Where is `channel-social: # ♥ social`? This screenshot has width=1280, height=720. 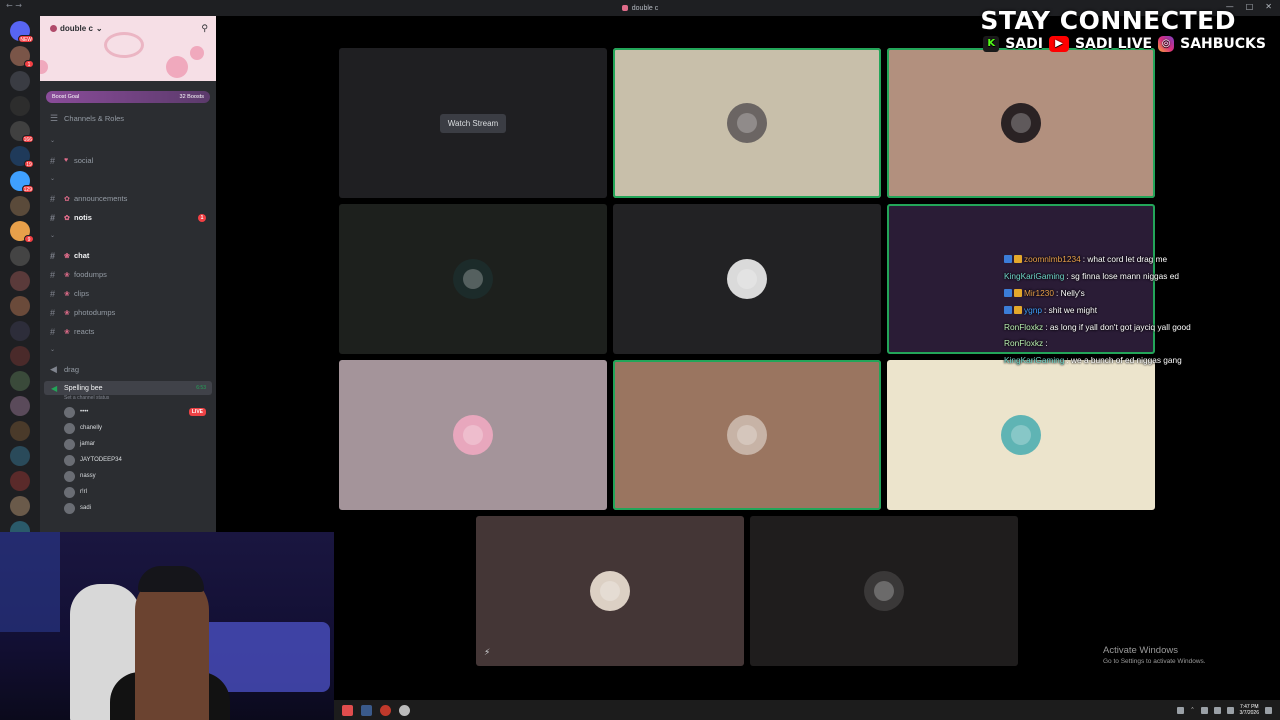
channel-social: # ♥ social is located at coordinates (128, 160).